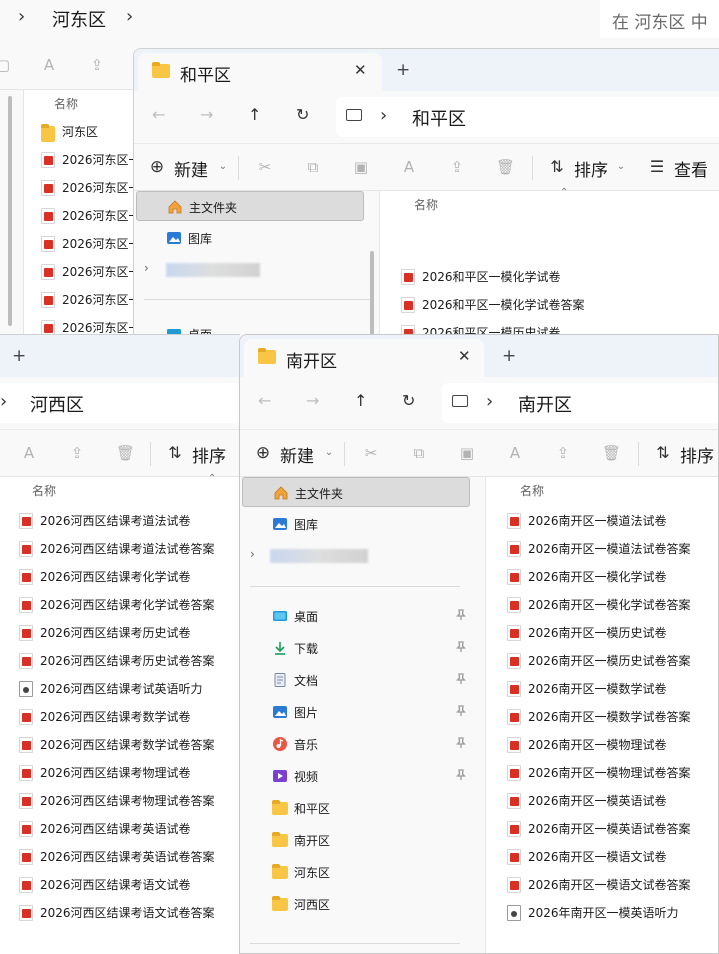  I want to click on hedong-breadcrumb: 河东区, so click(79, 19).